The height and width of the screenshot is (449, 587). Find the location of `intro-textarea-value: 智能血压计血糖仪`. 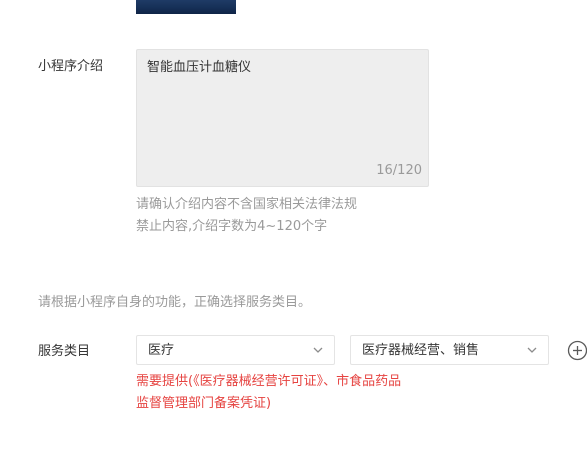

intro-textarea-value: 智能血压计血糖仪 is located at coordinates (199, 67).